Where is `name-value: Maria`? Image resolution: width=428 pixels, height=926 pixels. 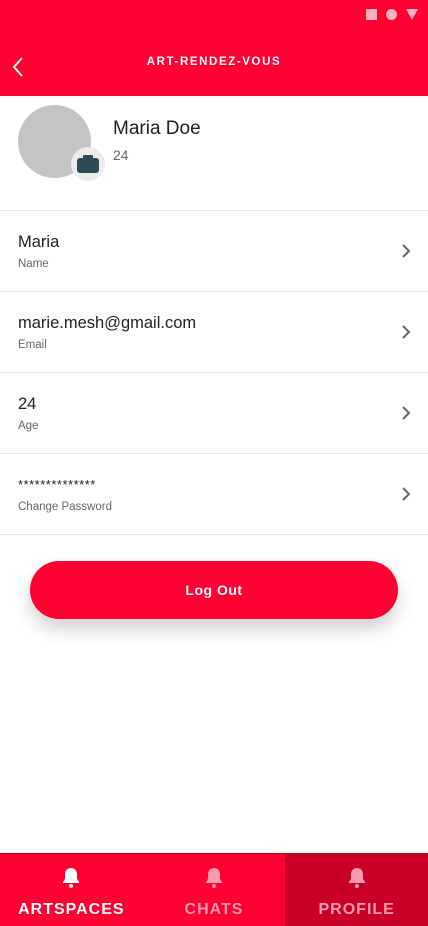 name-value: Maria is located at coordinates (39, 242).